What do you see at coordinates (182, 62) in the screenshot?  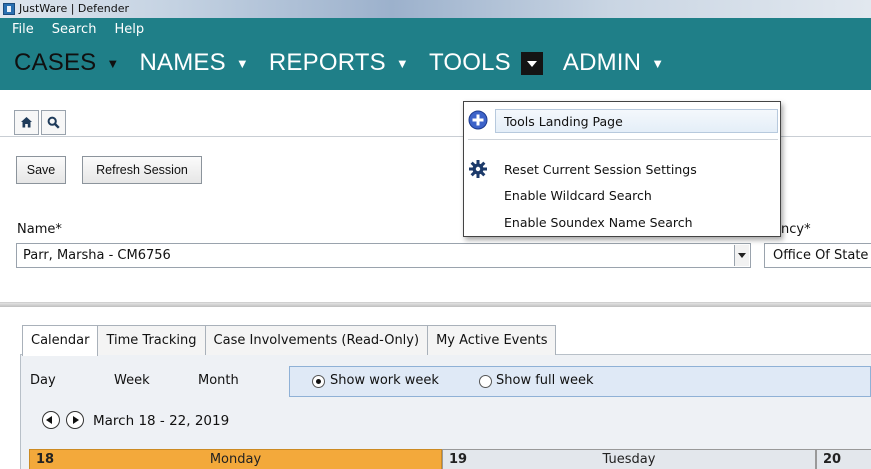 I see `nav-names-label: NAMES` at bounding box center [182, 62].